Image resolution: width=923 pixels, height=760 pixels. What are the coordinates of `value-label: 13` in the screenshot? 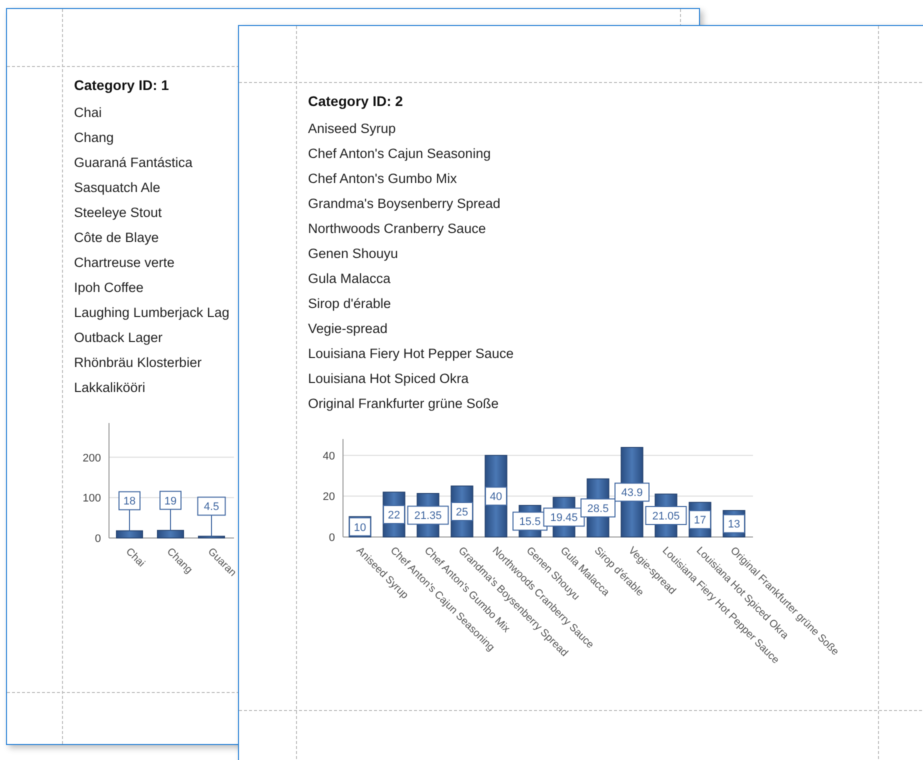 It's located at (734, 524).